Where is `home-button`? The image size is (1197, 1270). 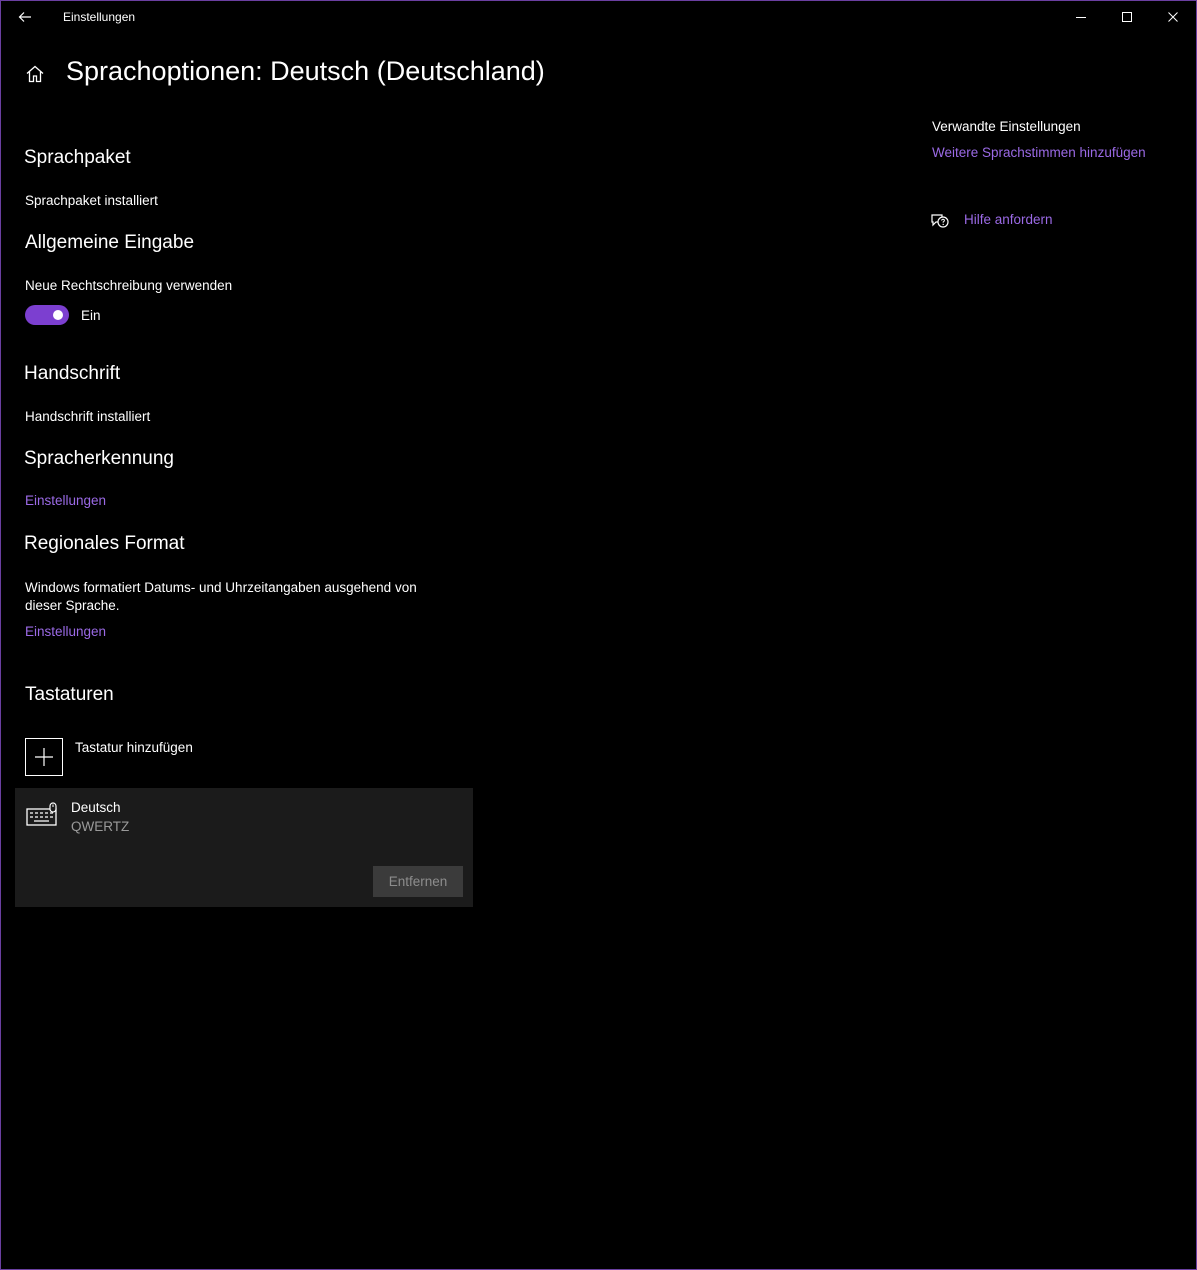 home-button is located at coordinates (35, 74).